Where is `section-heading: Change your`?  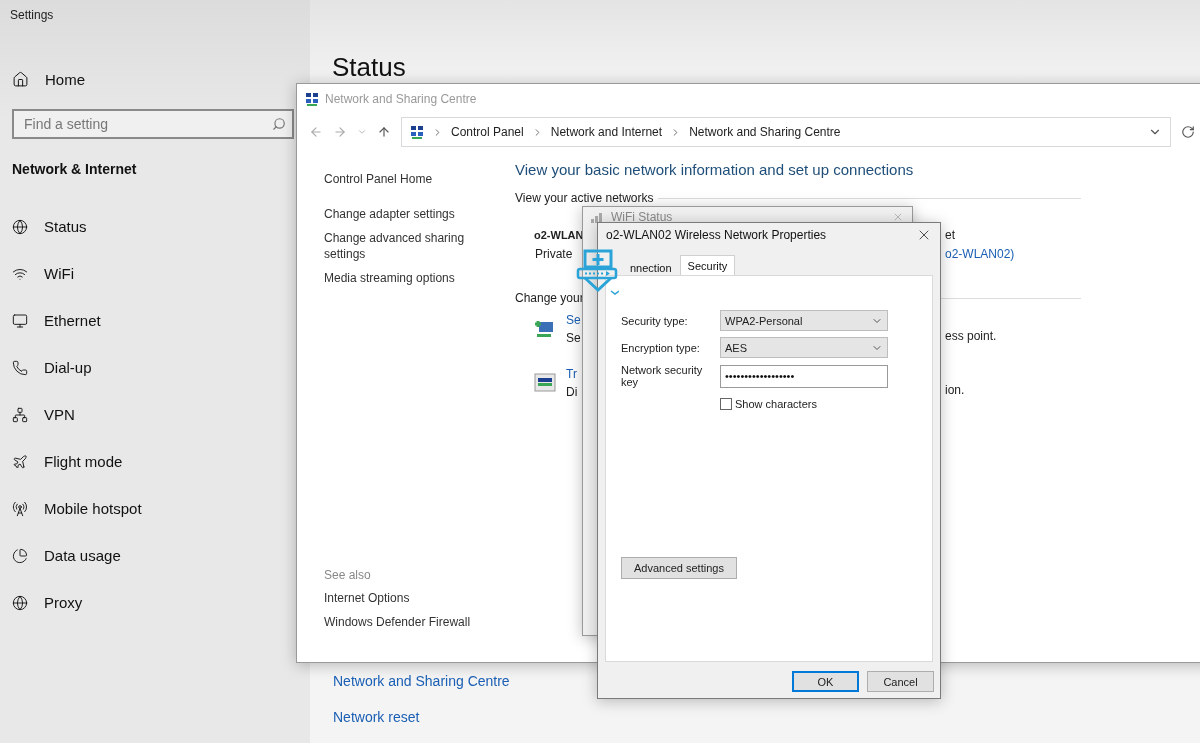
section-heading: Change your is located at coordinates (549, 298).